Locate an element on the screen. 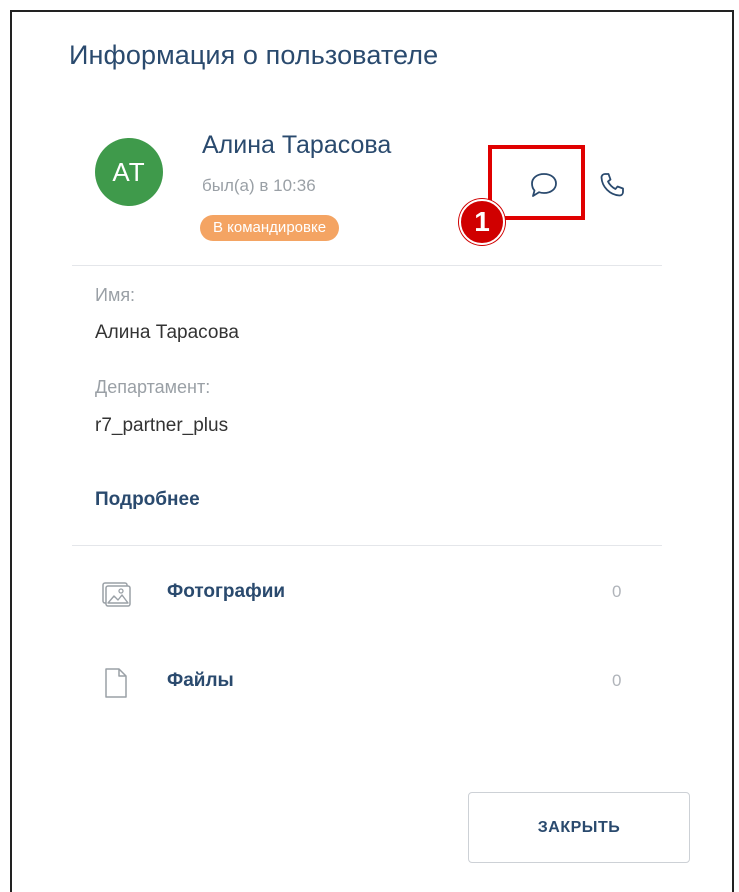  files-row: Файлы 0 is located at coordinates (375, 682).